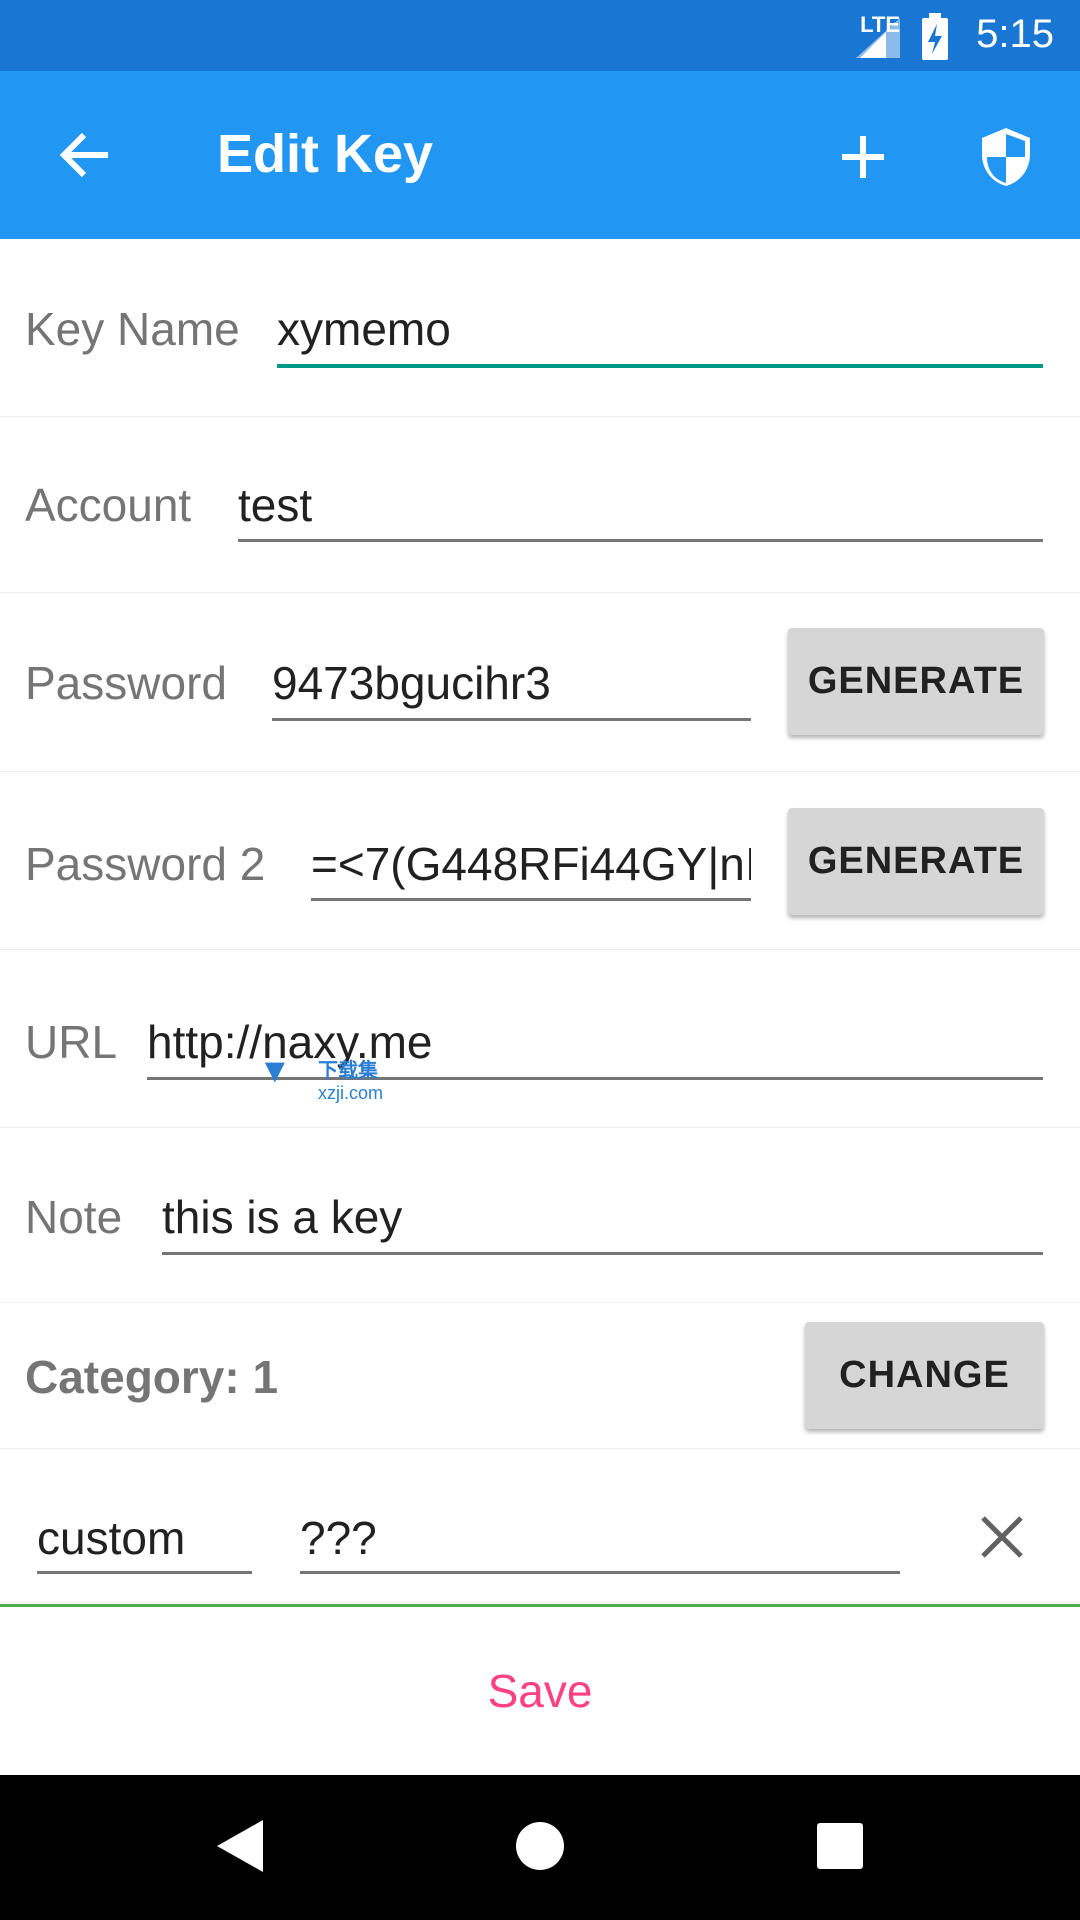  Describe the element at coordinates (916, 681) in the screenshot. I see `generate-password-button: GENERATE` at that location.